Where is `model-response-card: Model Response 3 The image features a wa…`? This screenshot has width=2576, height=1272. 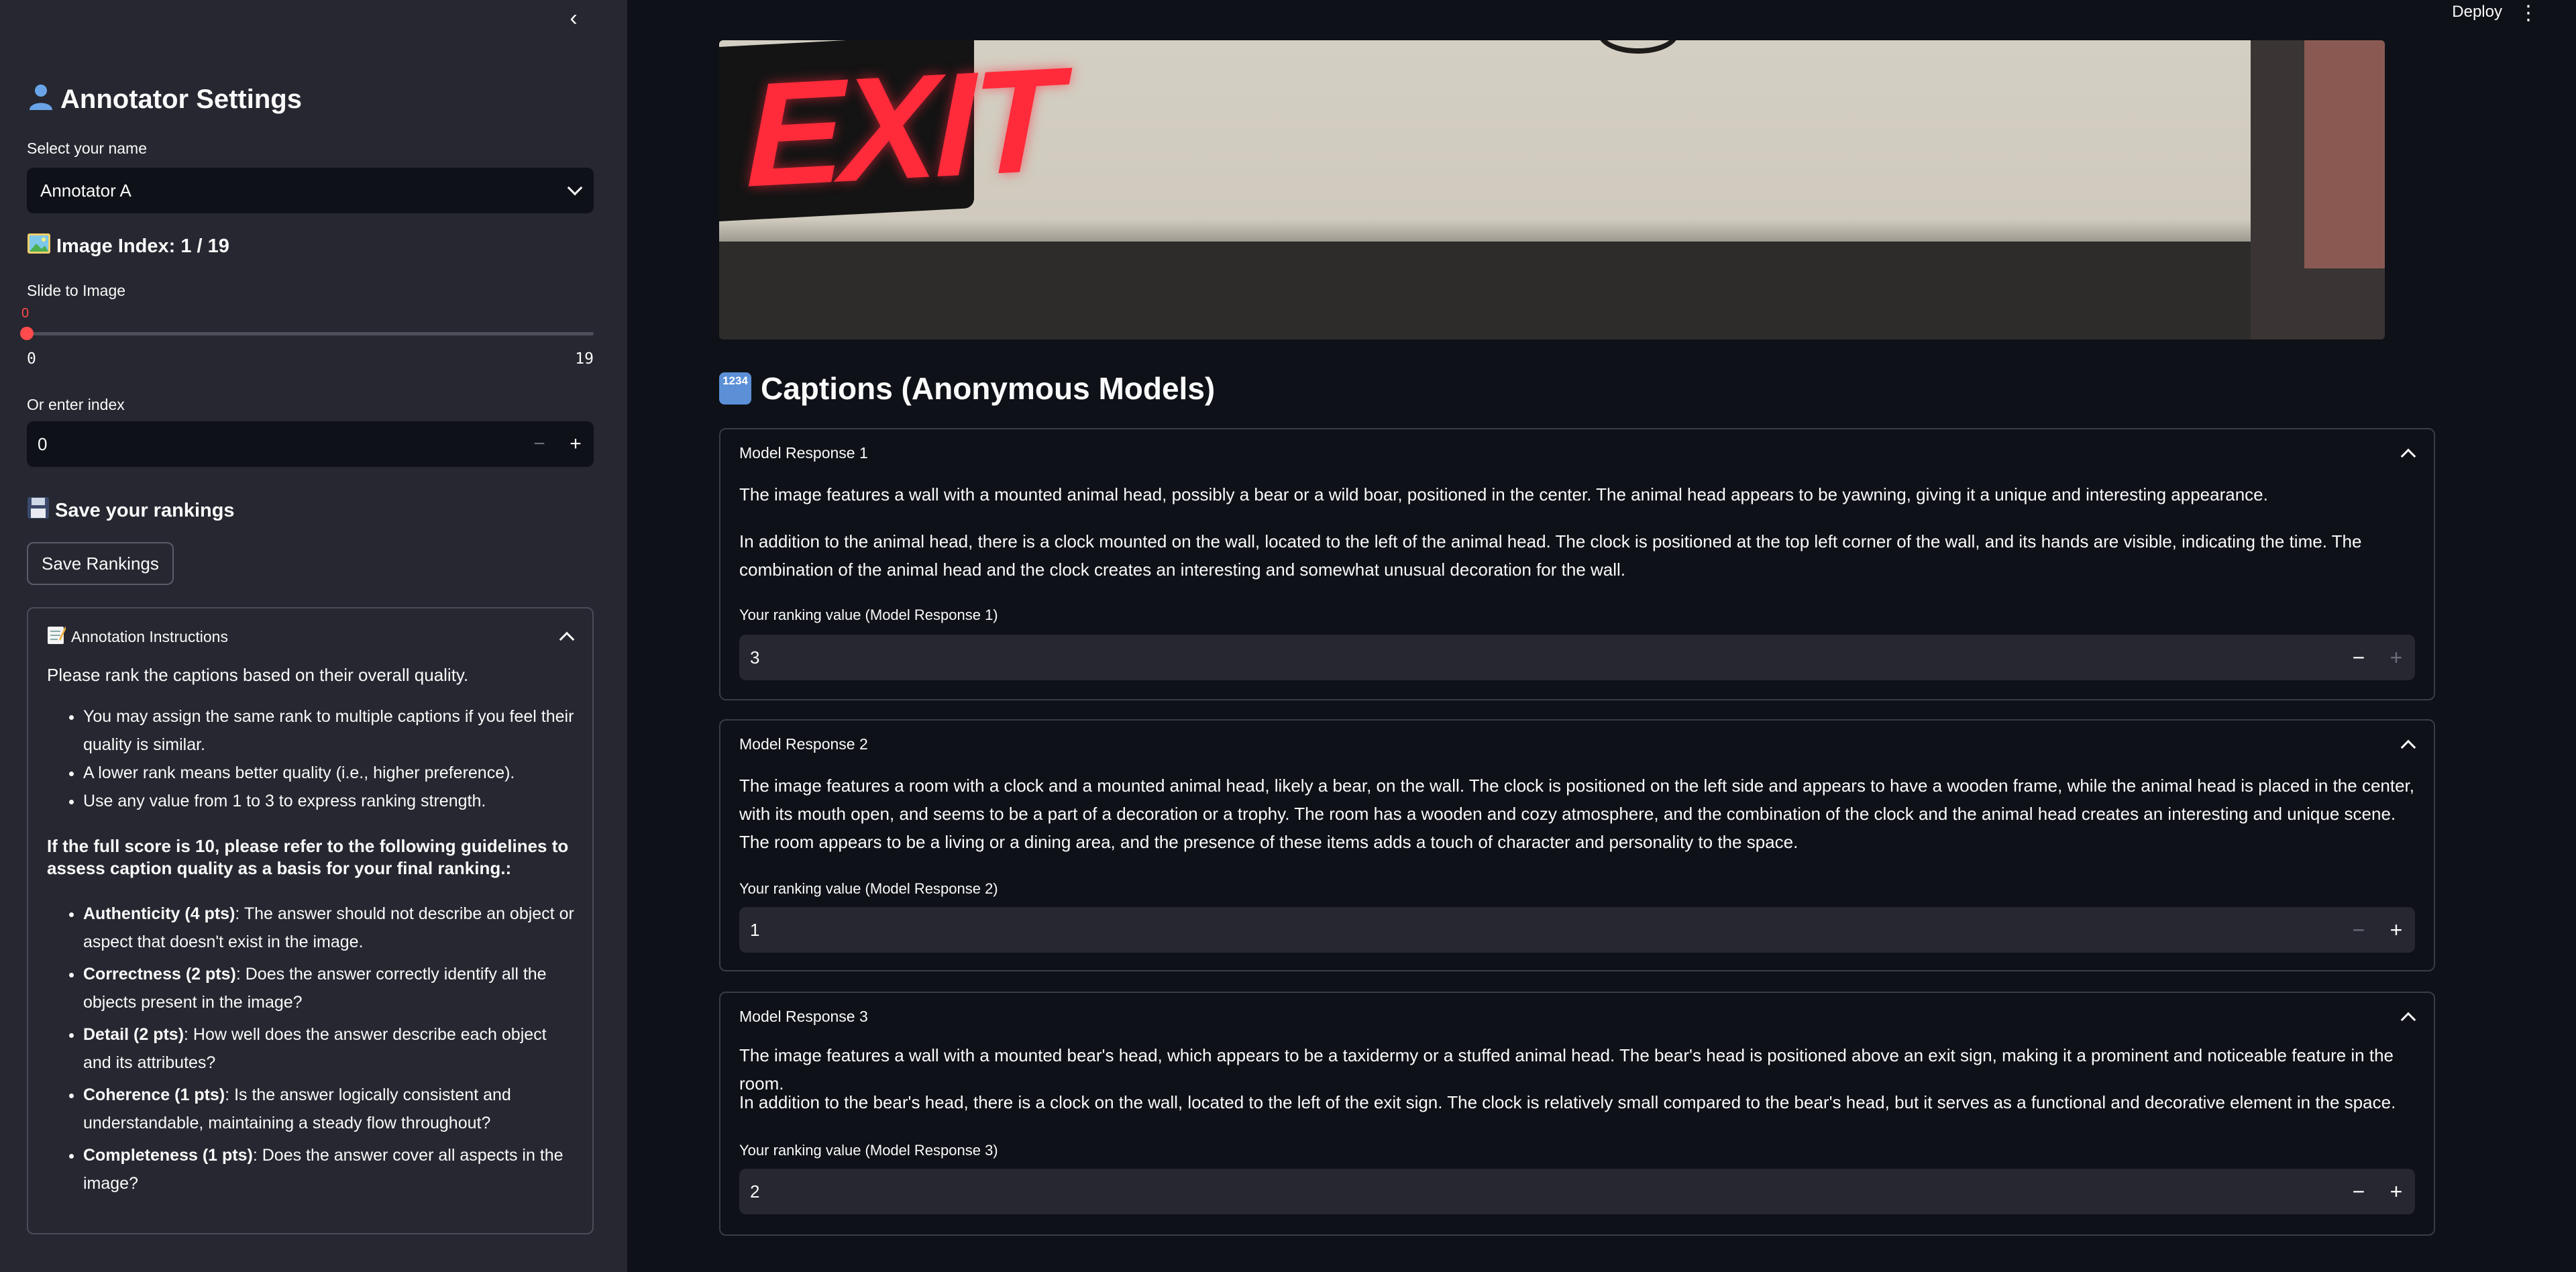 model-response-card: Model Response 3 The image features a wa… is located at coordinates (1577, 1114).